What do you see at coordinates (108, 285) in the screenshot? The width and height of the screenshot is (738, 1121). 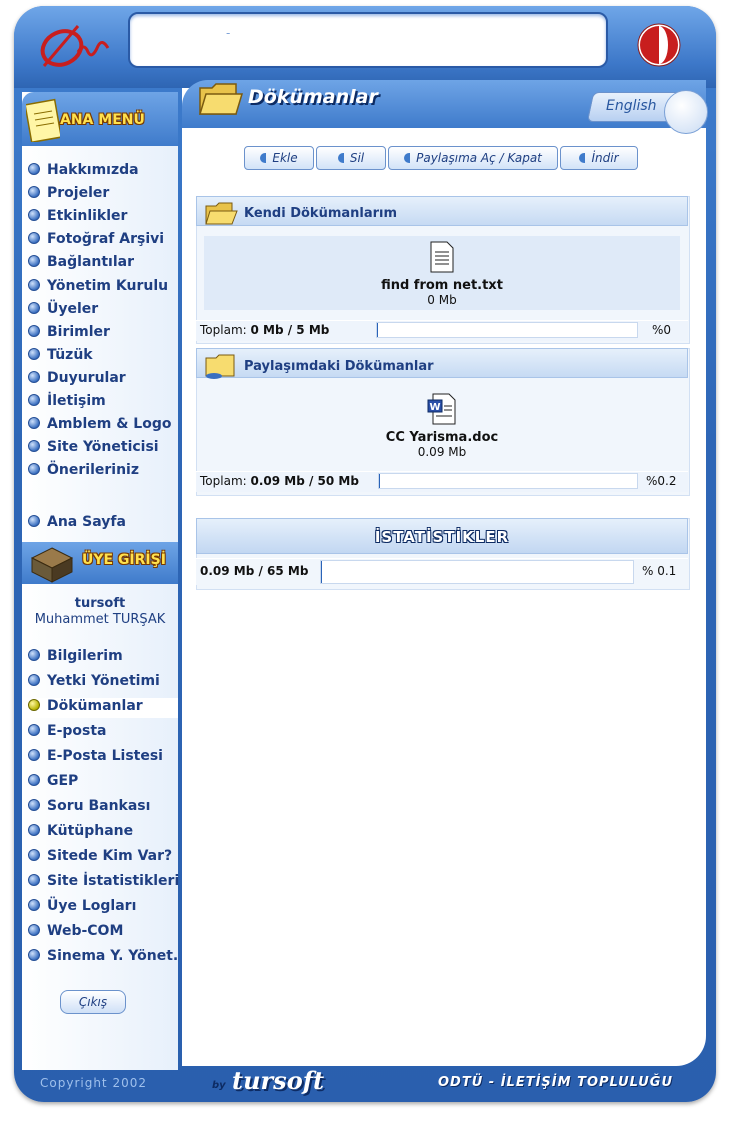 I see `sidebar-item-label: Yönetim Kurulu` at bounding box center [108, 285].